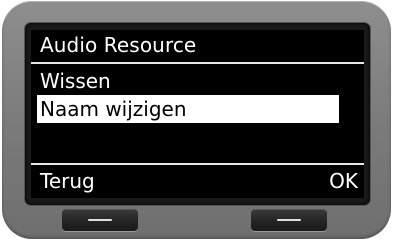 Image resolution: width=393 pixels, height=241 pixels. What do you see at coordinates (197, 164) in the screenshot?
I see `softkey-divider` at bounding box center [197, 164].